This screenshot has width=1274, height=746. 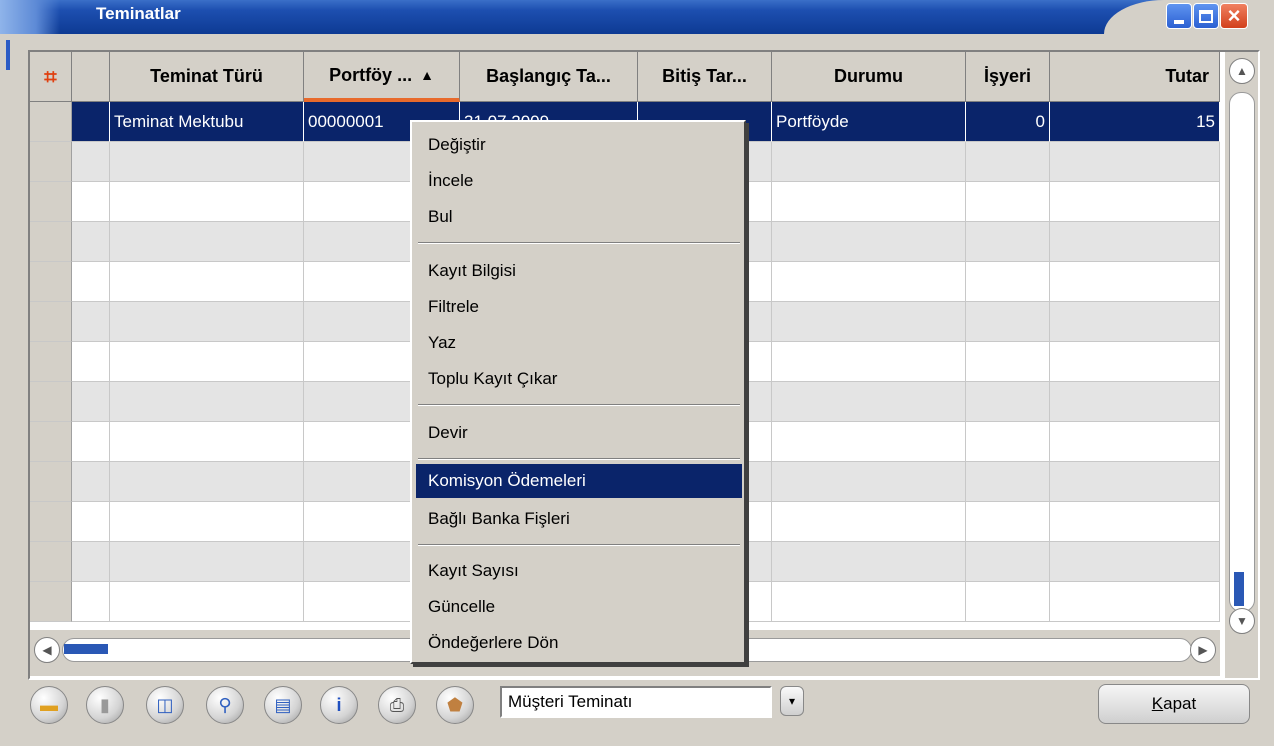 I want to click on column-header-isyeri: İşyeri, so click(x=1008, y=77).